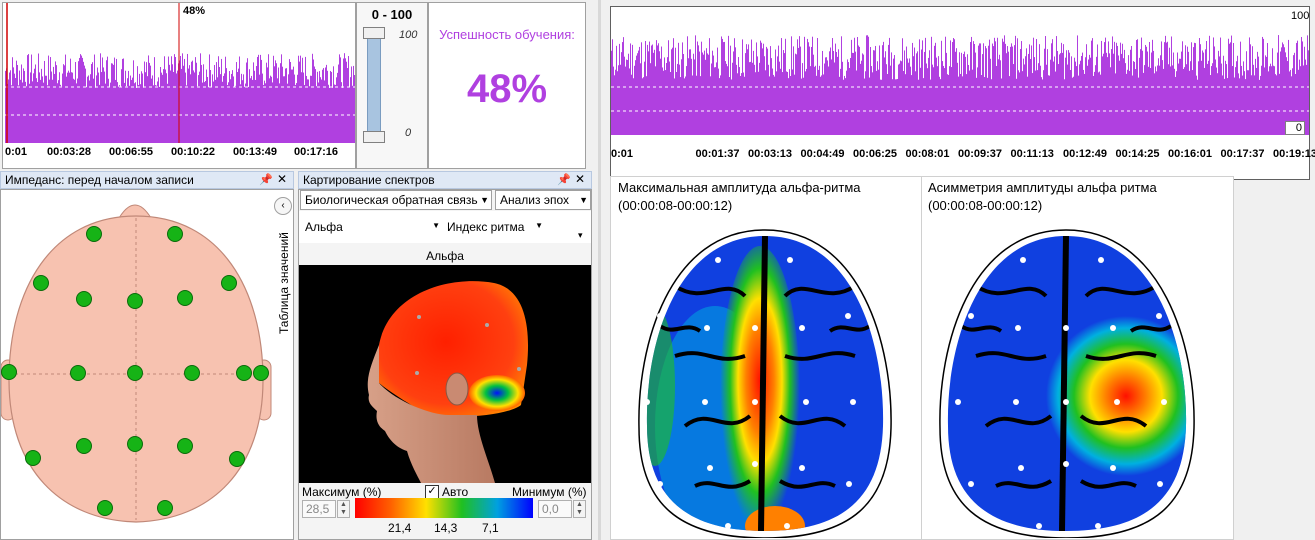  I want to click on collapse-chevron-icon: ‹, so click(283, 206).